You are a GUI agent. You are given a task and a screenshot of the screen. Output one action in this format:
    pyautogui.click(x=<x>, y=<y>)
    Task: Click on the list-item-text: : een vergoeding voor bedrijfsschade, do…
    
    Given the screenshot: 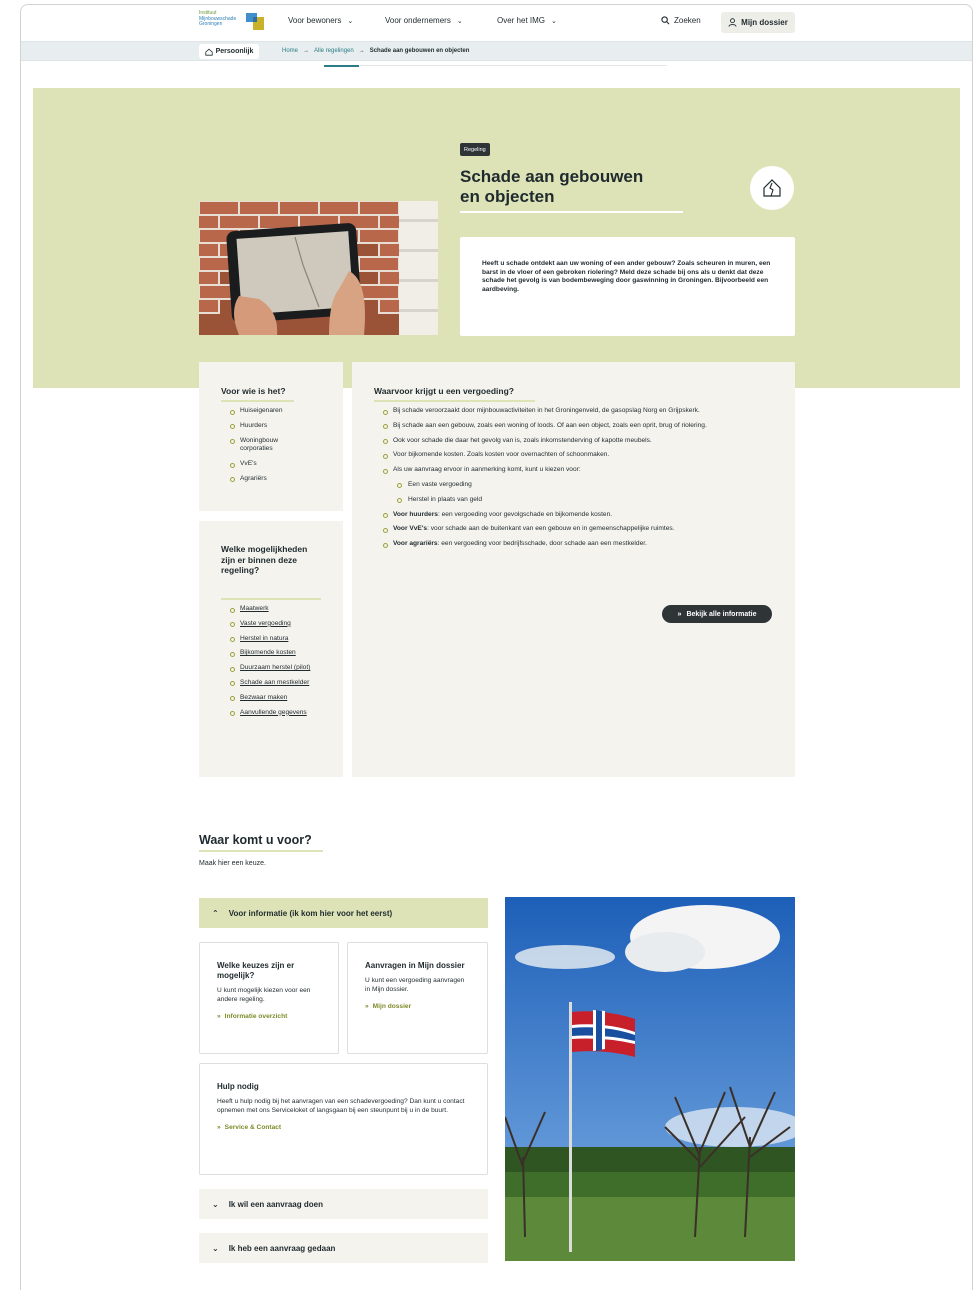 What is the action you would take?
    pyautogui.click(x=542, y=544)
    